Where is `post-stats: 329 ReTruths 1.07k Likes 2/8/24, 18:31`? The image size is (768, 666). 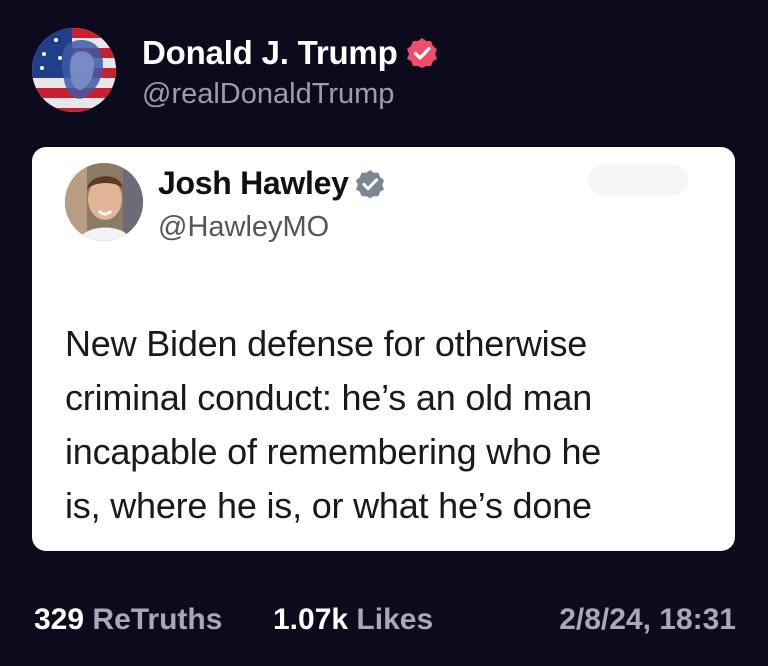 post-stats: 329 ReTruths 1.07k Likes 2/8/24, 18:31 is located at coordinates (385, 623).